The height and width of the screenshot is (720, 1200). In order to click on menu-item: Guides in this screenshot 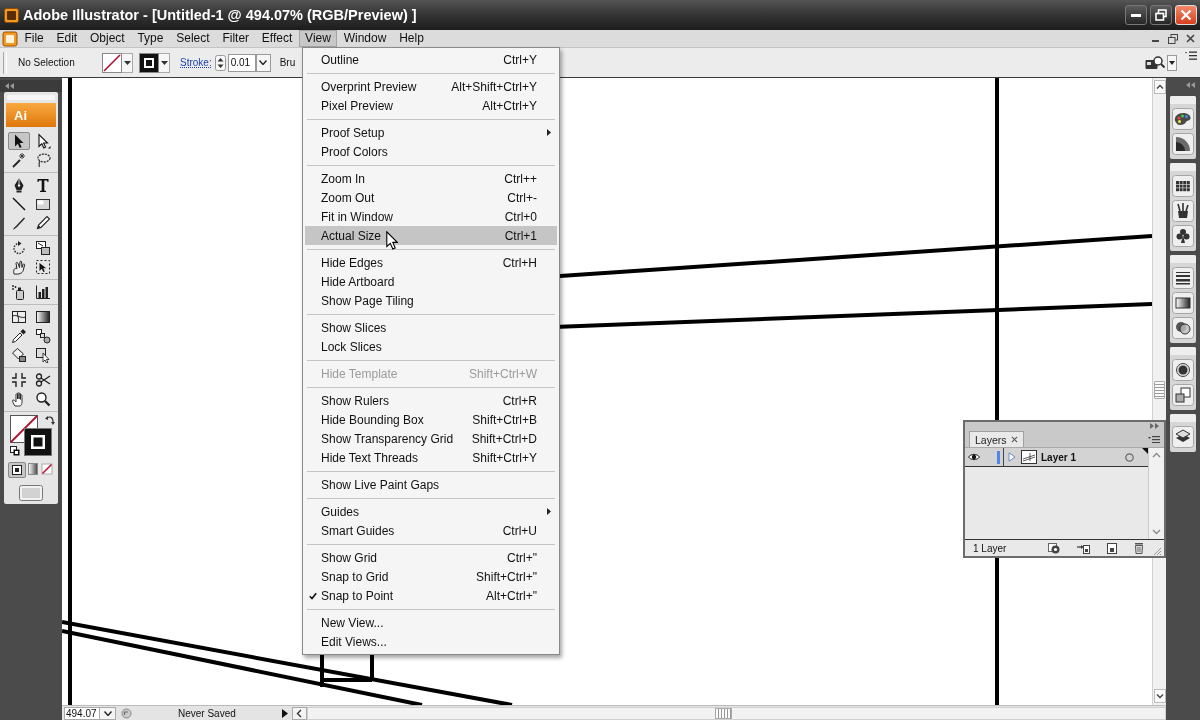, I will do `click(431, 511)`.